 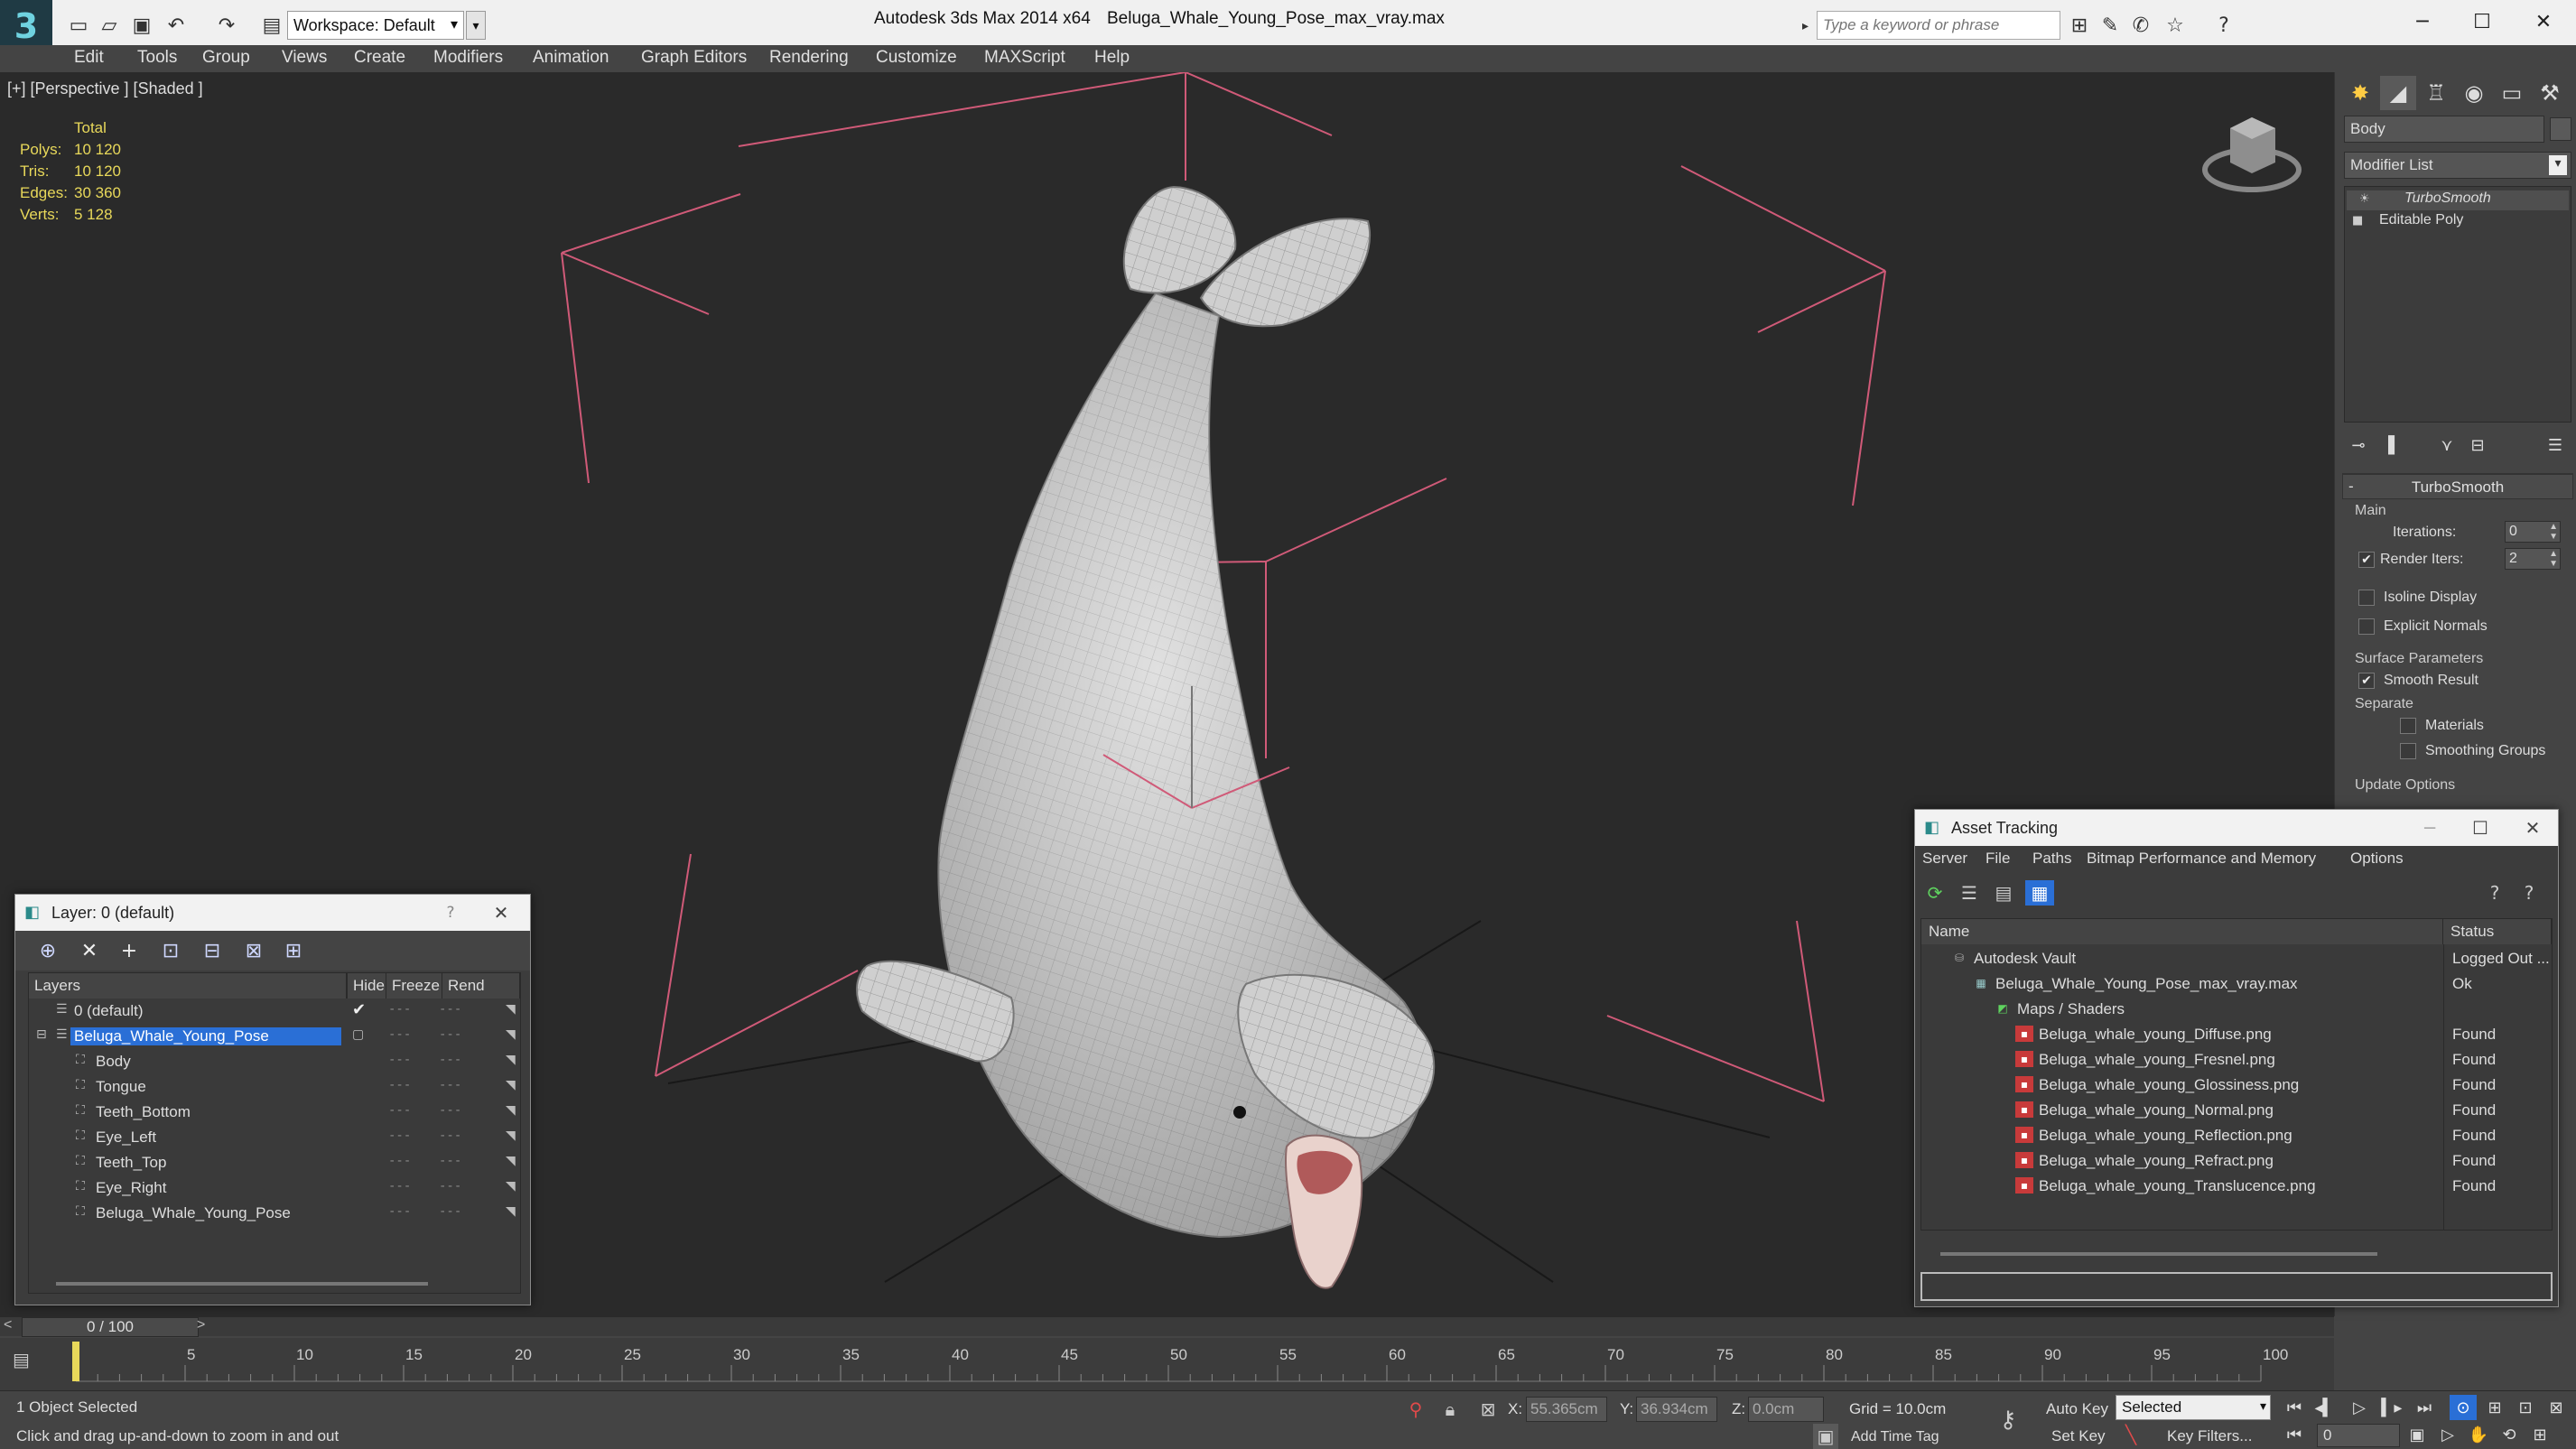 I want to click on layer-row: ⊟ ☰ Beluga_Whale_Young_Pose ▢ --- --- ◥, so click(x=274, y=1036).